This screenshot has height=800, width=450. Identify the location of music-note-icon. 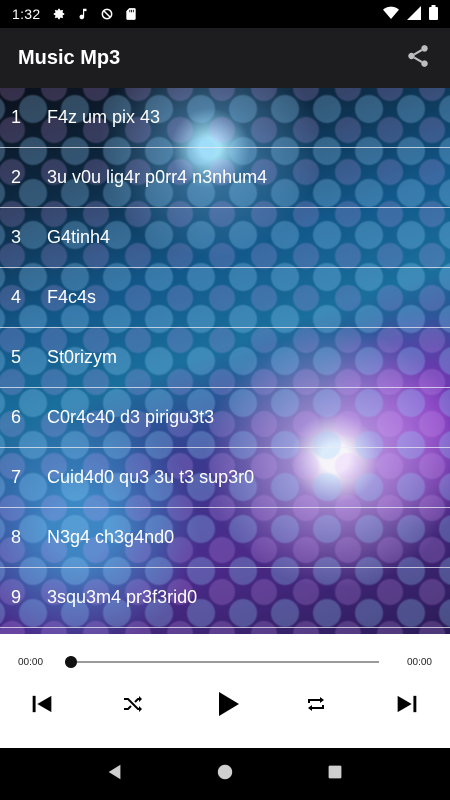
(83, 14).